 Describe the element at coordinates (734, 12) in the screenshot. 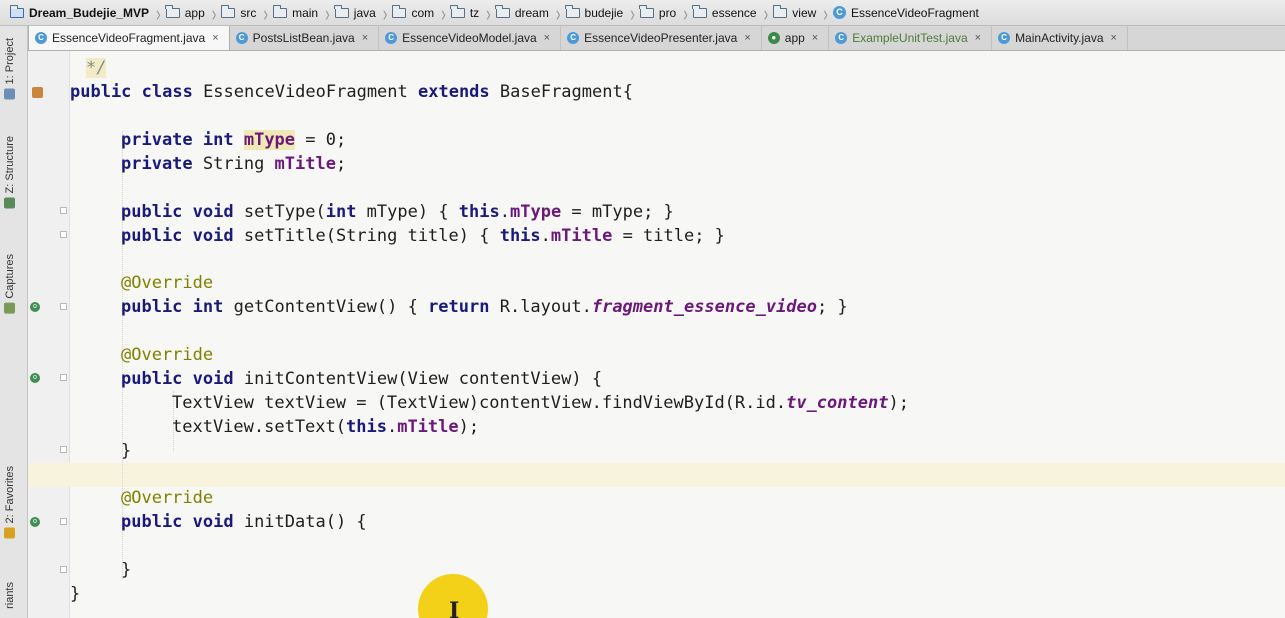

I see `breadcrumb-label: essence` at that location.